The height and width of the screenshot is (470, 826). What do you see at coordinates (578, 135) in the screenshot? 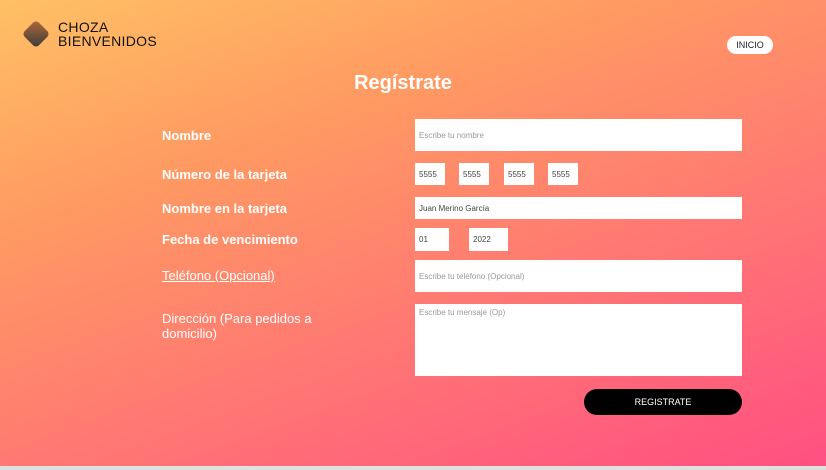
I see `nombre-input` at bounding box center [578, 135].